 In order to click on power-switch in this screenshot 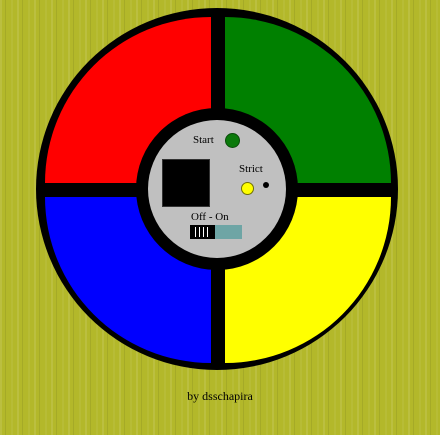, I will do `click(216, 232)`.